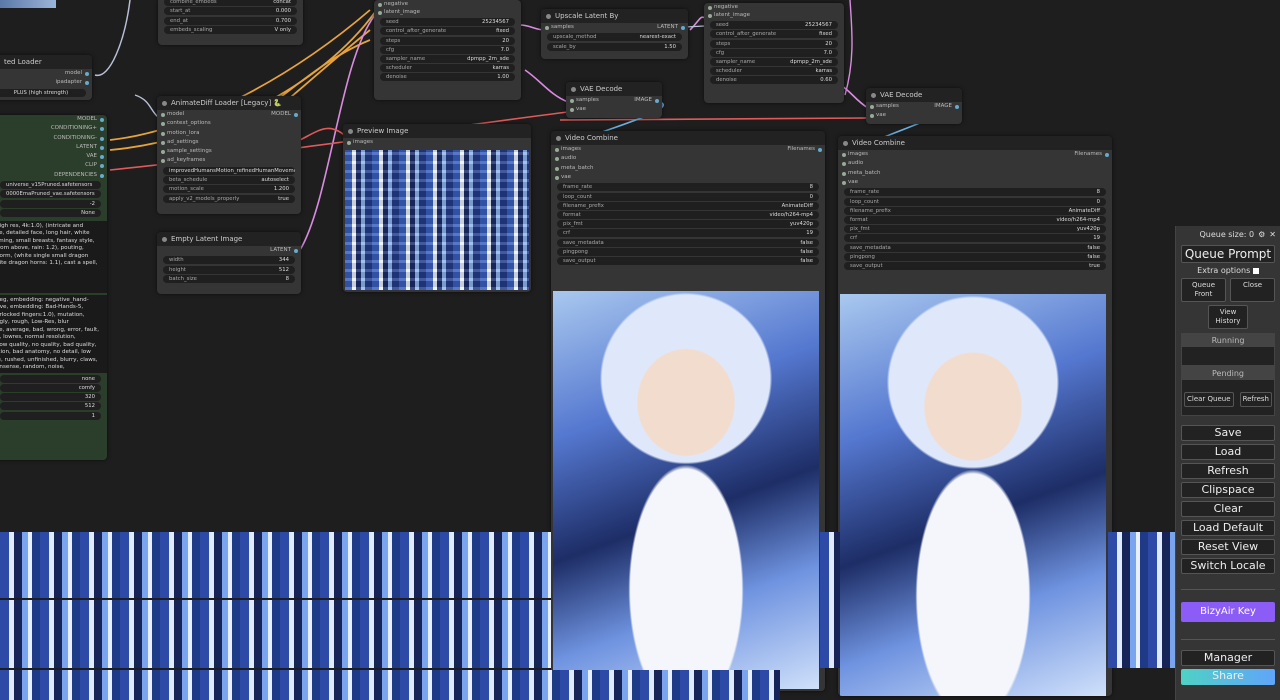  What do you see at coordinates (1252, 290) in the screenshot?
I see `close-button: Close` at bounding box center [1252, 290].